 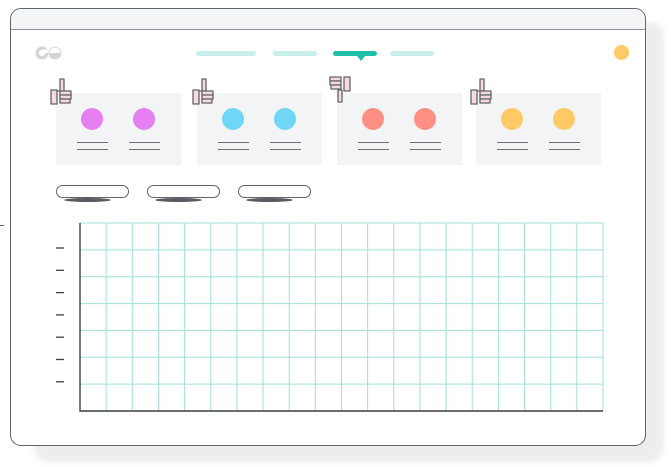 What do you see at coordinates (621, 52) in the screenshot?
I see `avatar` at bounding box center [621, 52].